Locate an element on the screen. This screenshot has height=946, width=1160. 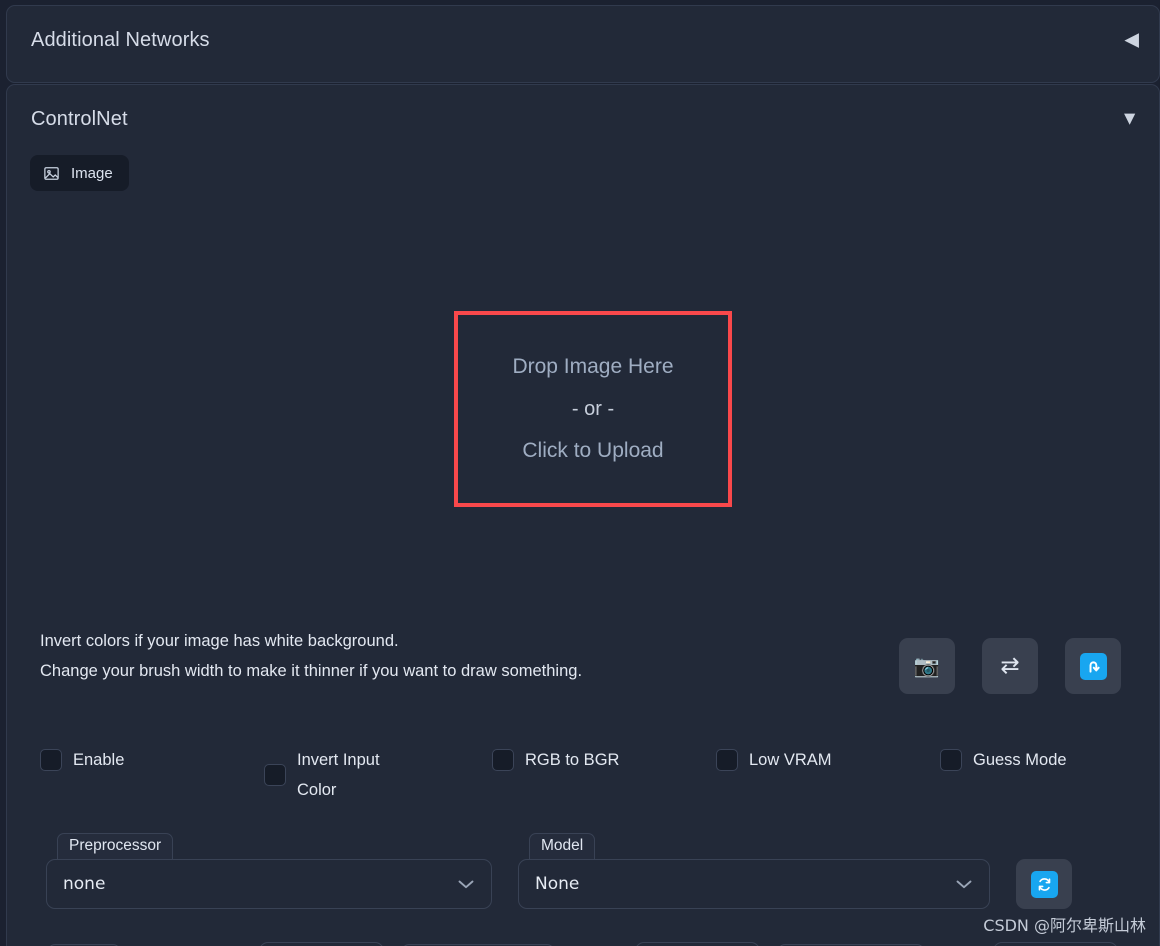
weight-slider-head: Weight 0.95 is located at coordinates (215, 943).